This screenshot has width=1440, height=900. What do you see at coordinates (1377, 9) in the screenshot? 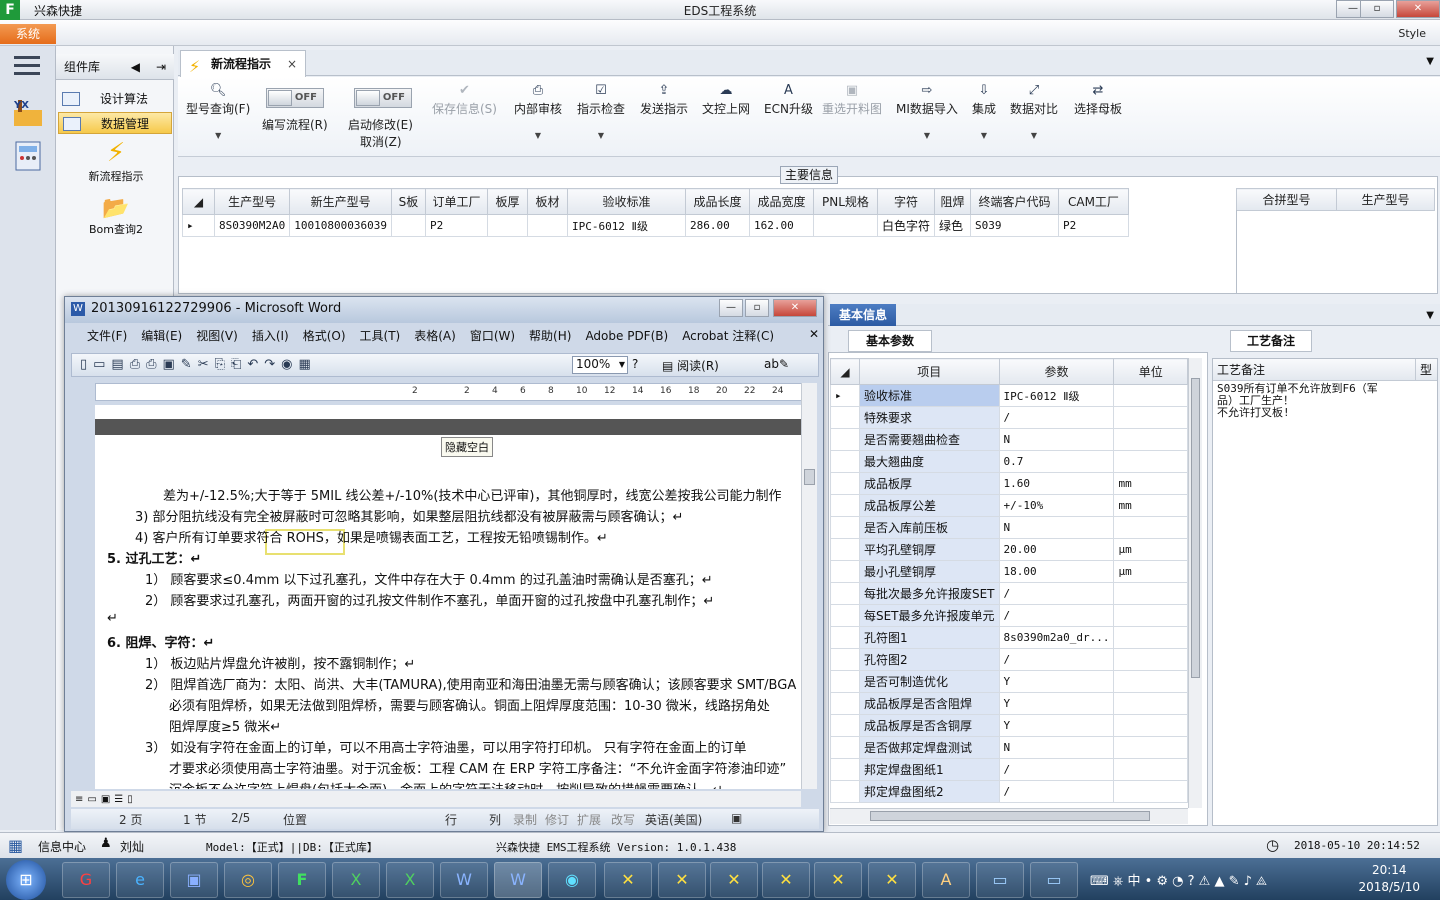
I see `maximize-button: ▫` at bounding box center [1377, 9].